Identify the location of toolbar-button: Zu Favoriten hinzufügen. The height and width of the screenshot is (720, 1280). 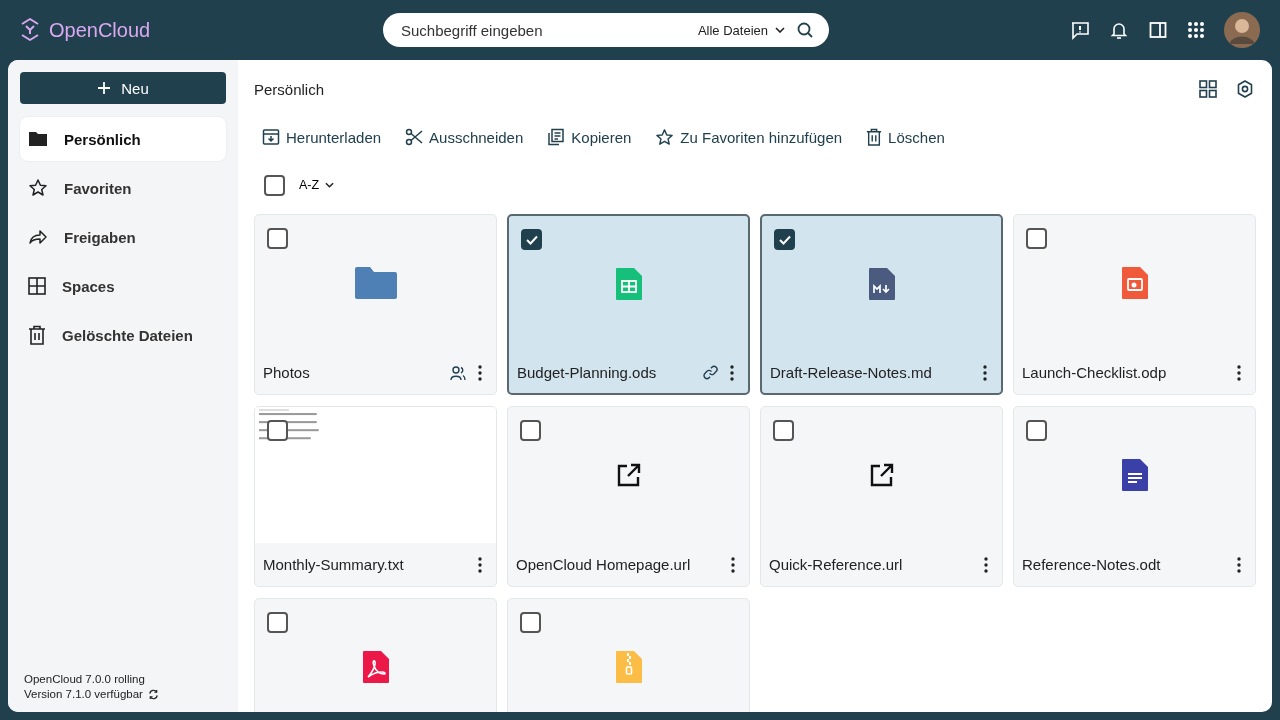
(749, 137).